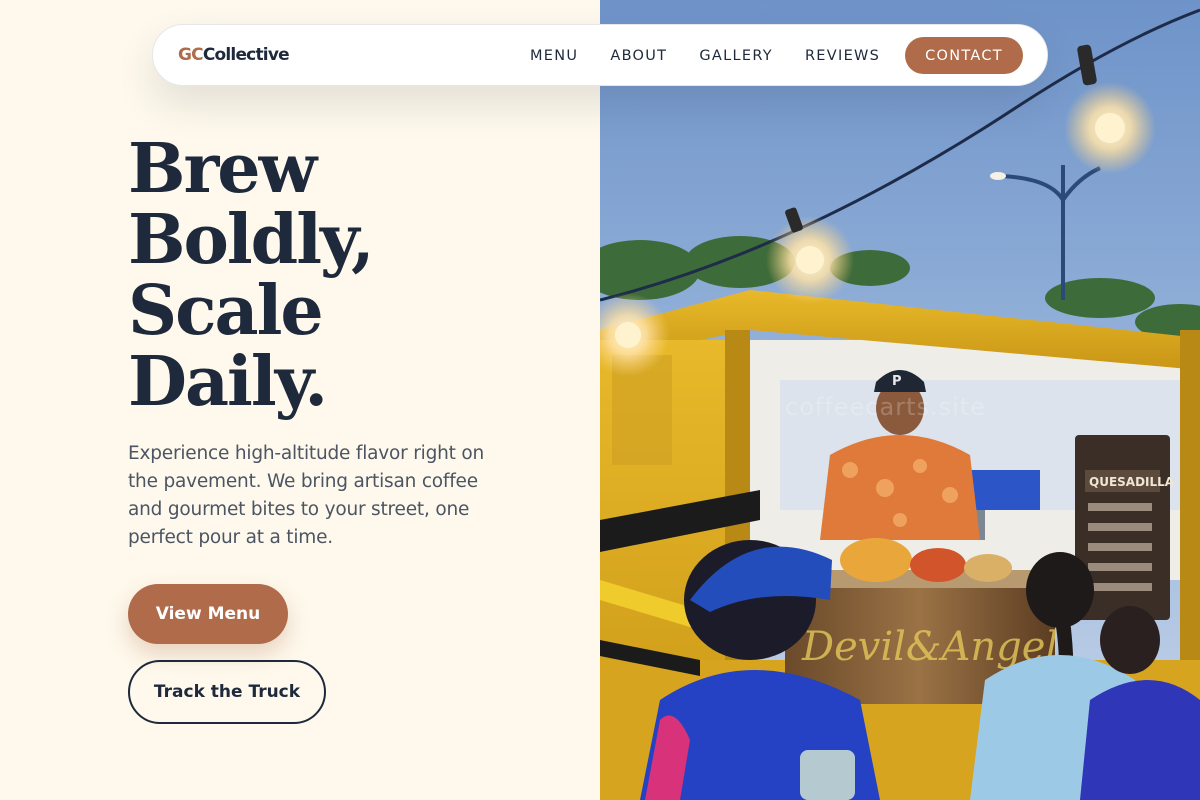  I want to click on nav-link-menu: MENU, so click(554, 56).